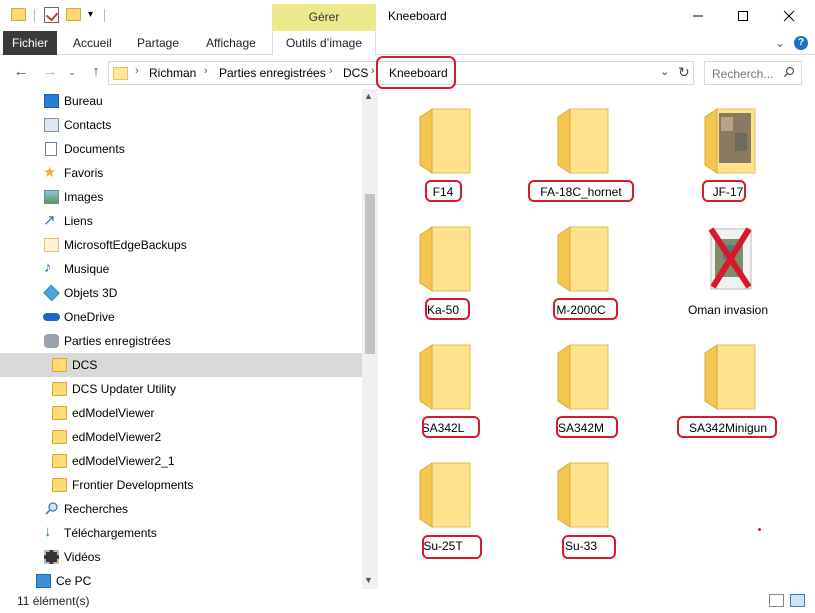 Image resolution: width=815 pixels, height=613 pixels. What do you see at coordinates (417, 16) in the screenshot?
I see `window-title: Kneeboard` at bounding box center [417, 16].